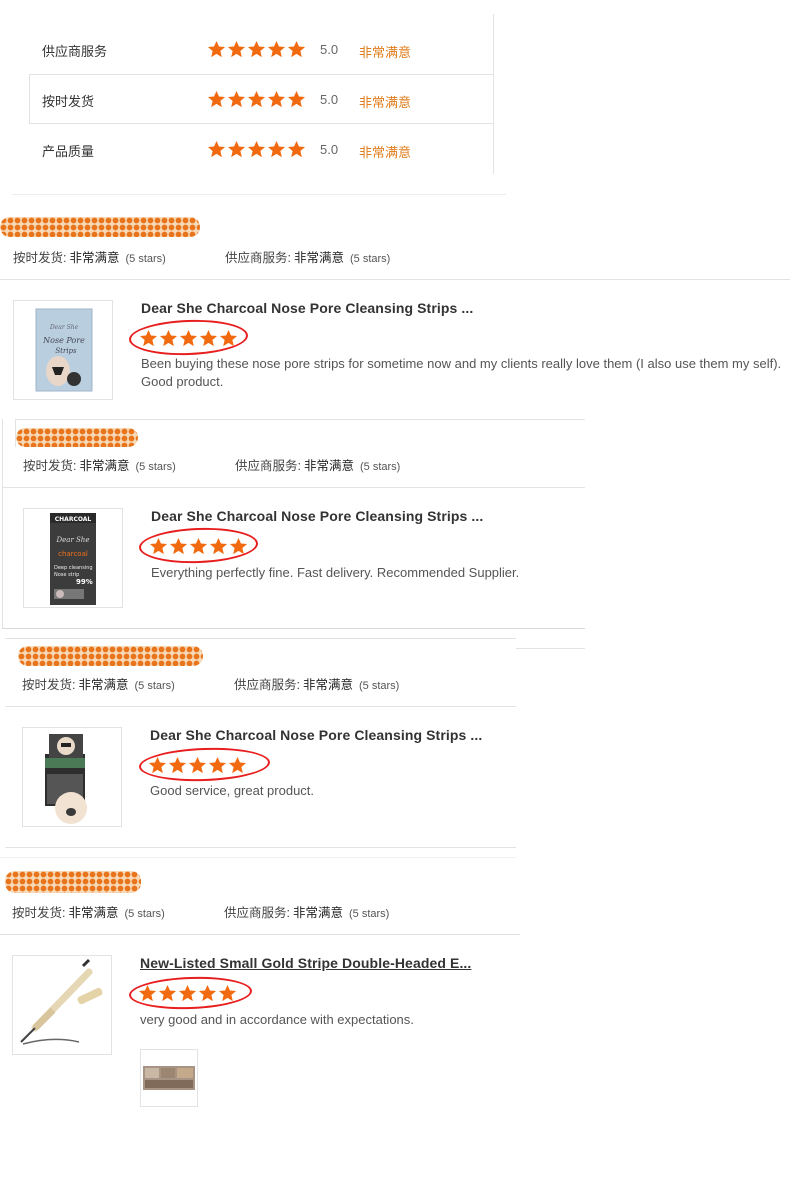 This screenshot has height=1200, width=790. Describe the element at coordinates (73, 568) in the screenshot. I see `thumb-deep-cleansing-text: Deep cleansing` at that location.